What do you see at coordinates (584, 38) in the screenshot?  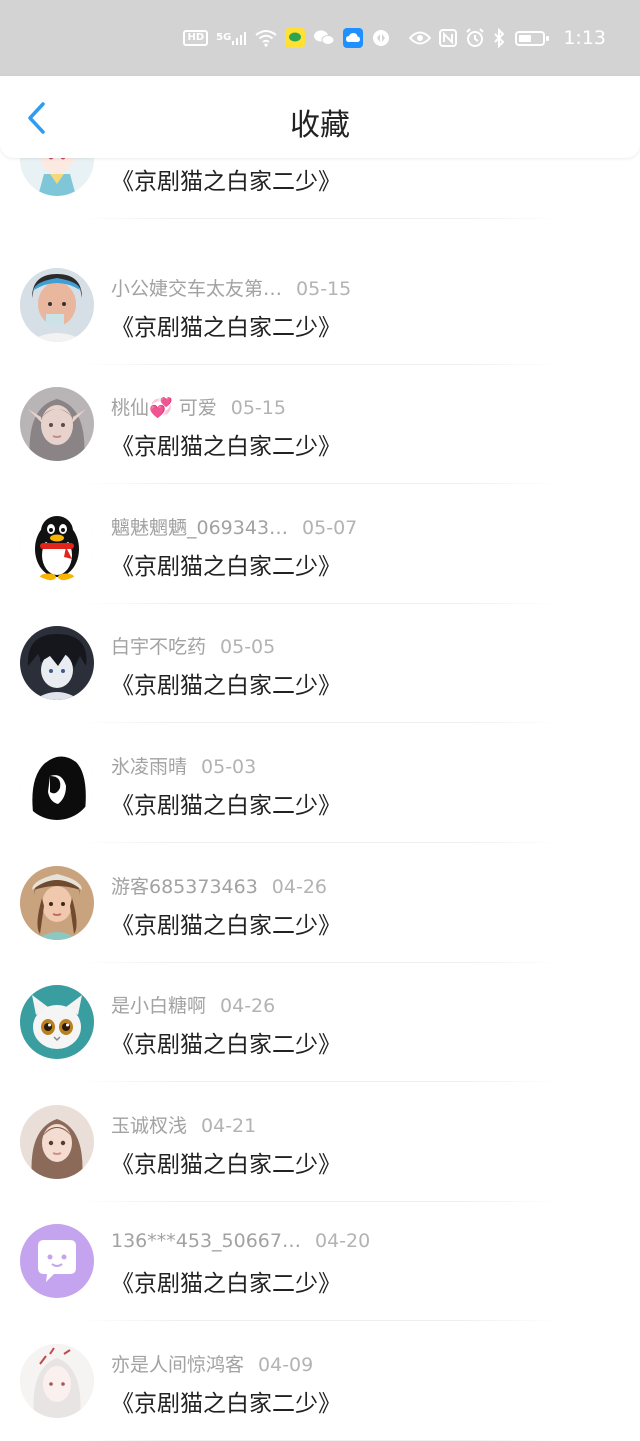 I see `clock-time: 1:13` at bounding box center [584, 38].